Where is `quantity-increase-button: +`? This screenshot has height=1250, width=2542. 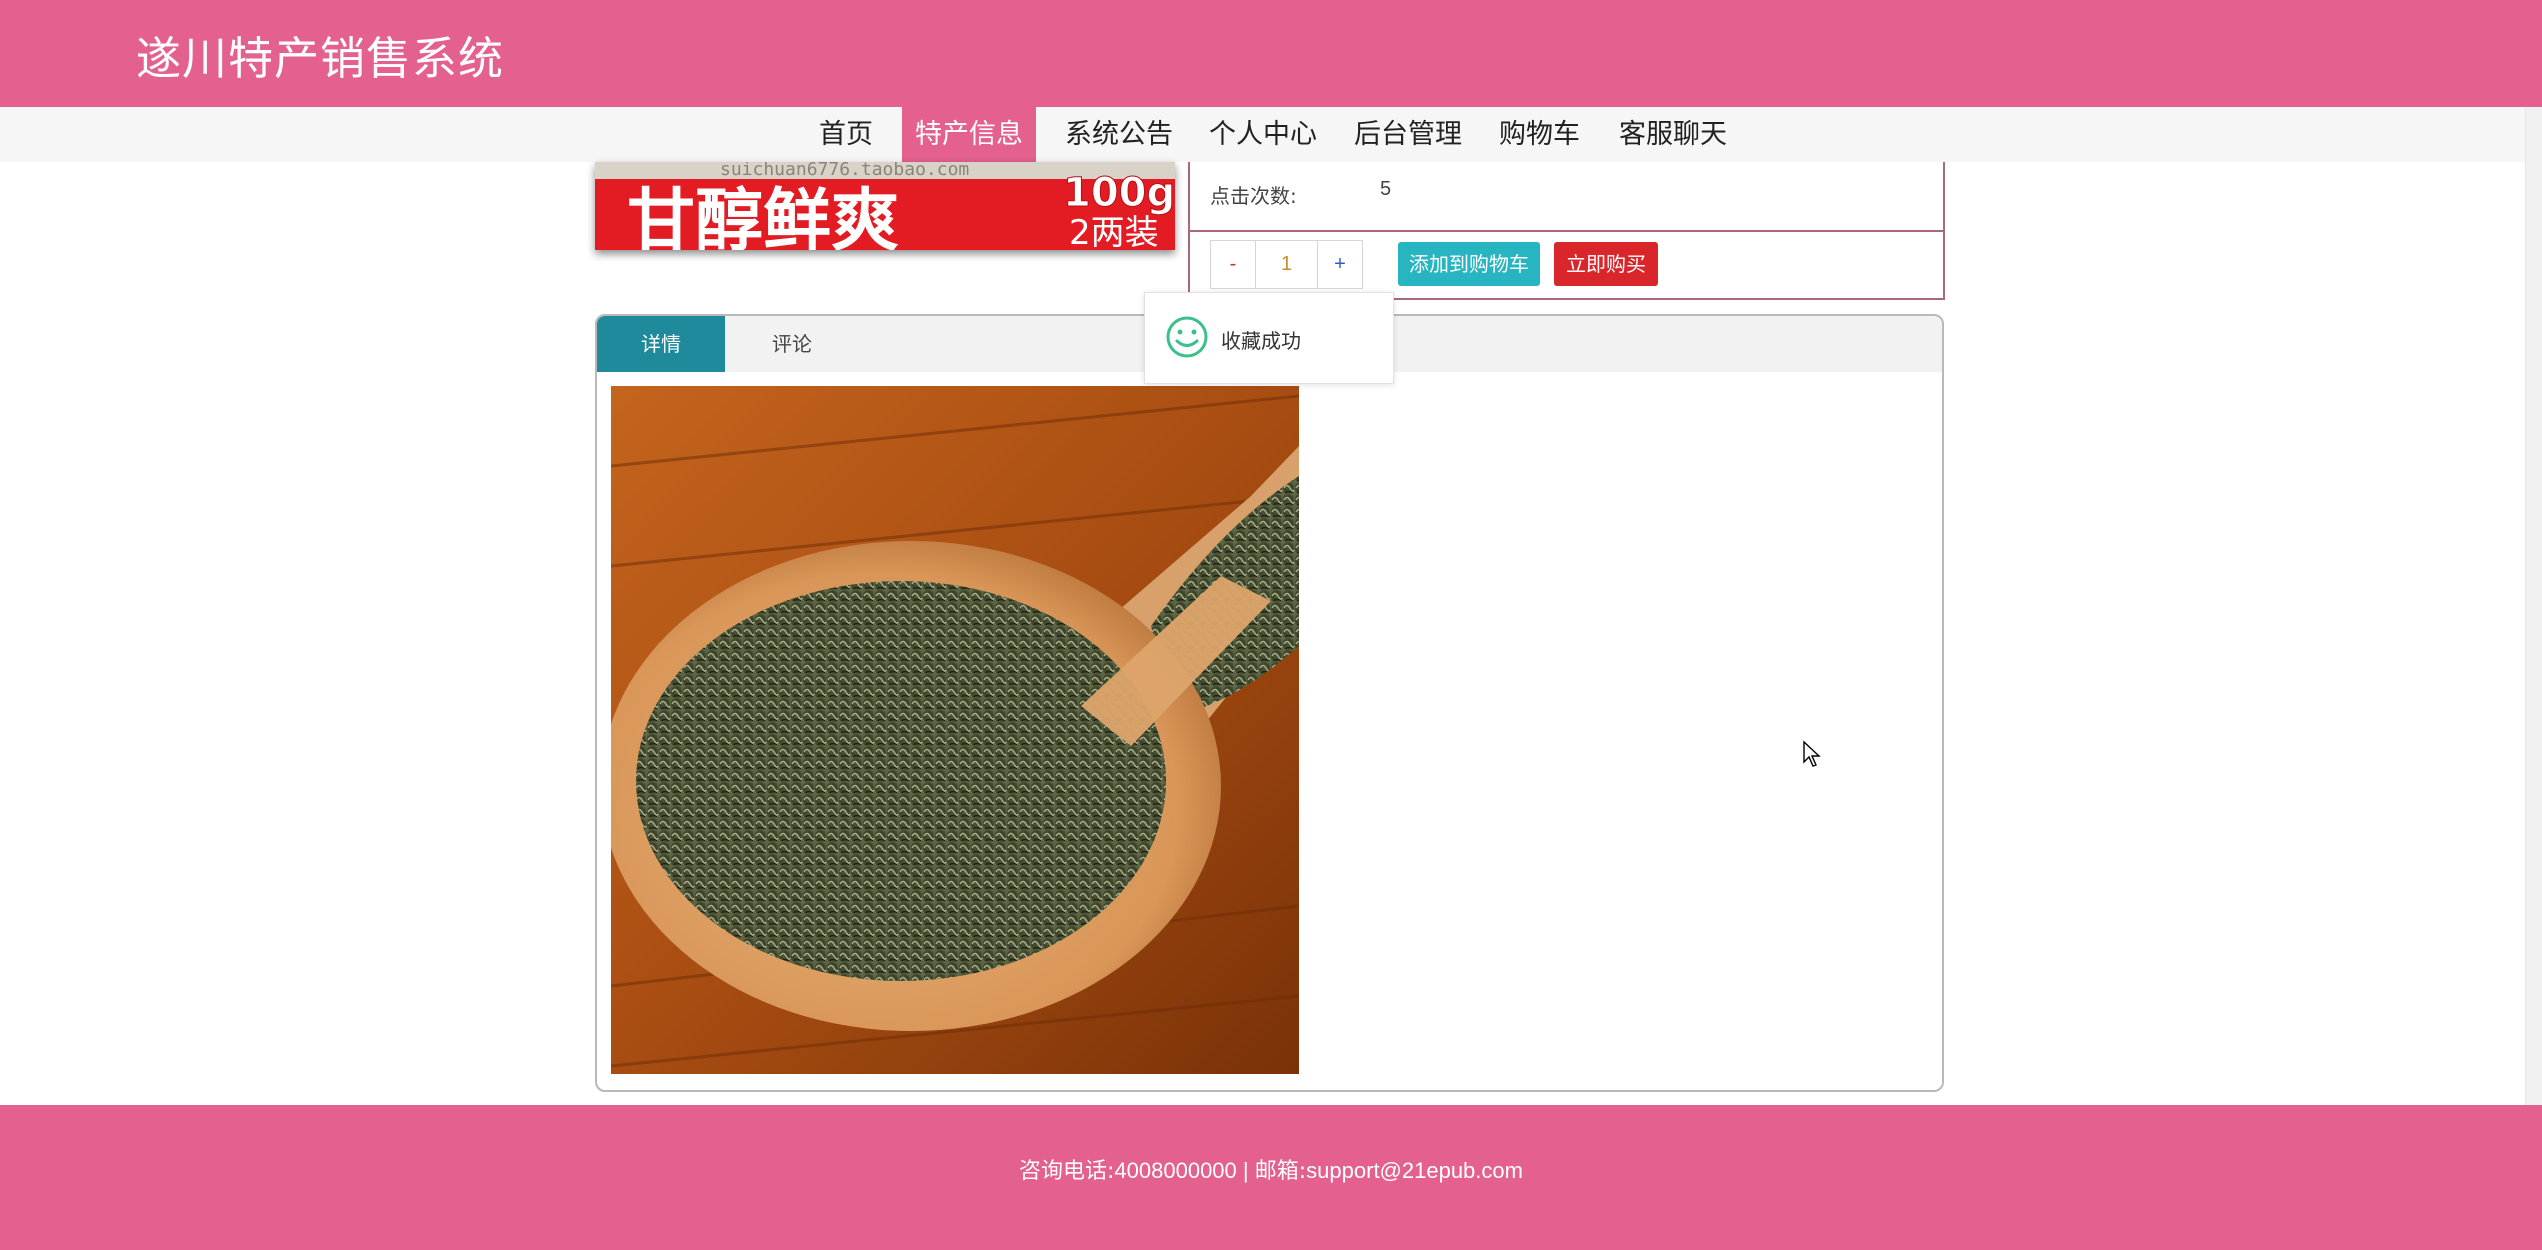
quantity-increase-button: + is located at coordinates (1339, 264).